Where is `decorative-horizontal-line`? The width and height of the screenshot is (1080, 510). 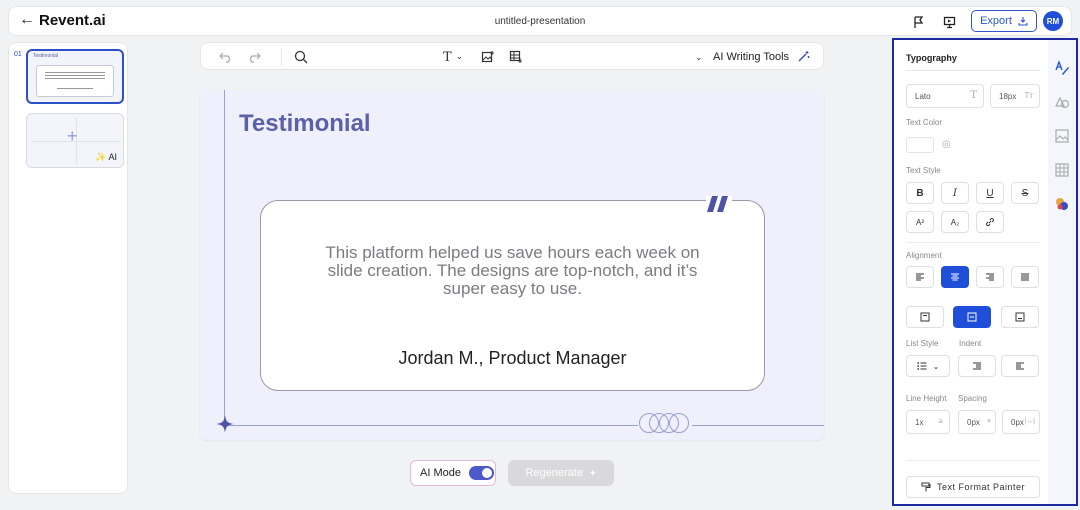 decorative-horizontal-line is located at coordinates (524, 425).